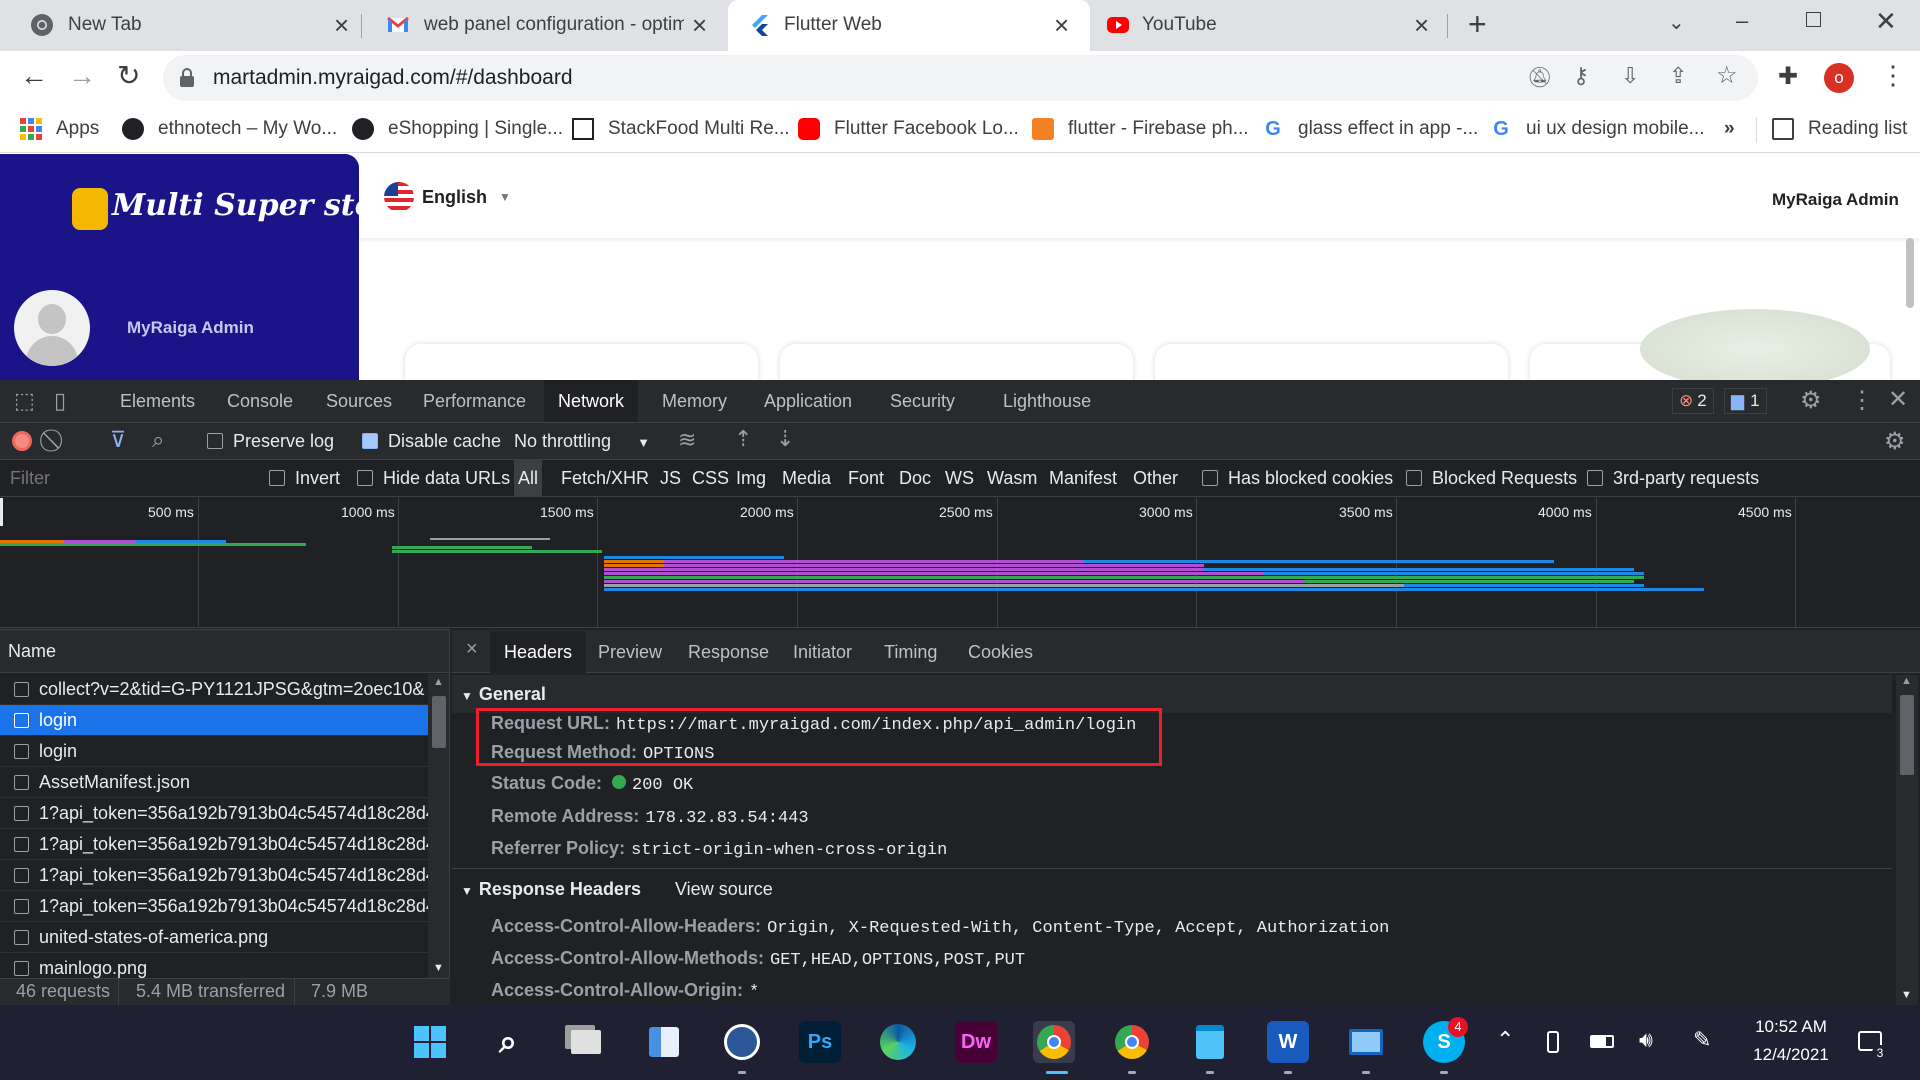 This screenshot has height=1080, width=1920. What do you see at coordinates (742, 1042) in the screenshot?
I see `app-icon` at bounding box center [742, 1042].